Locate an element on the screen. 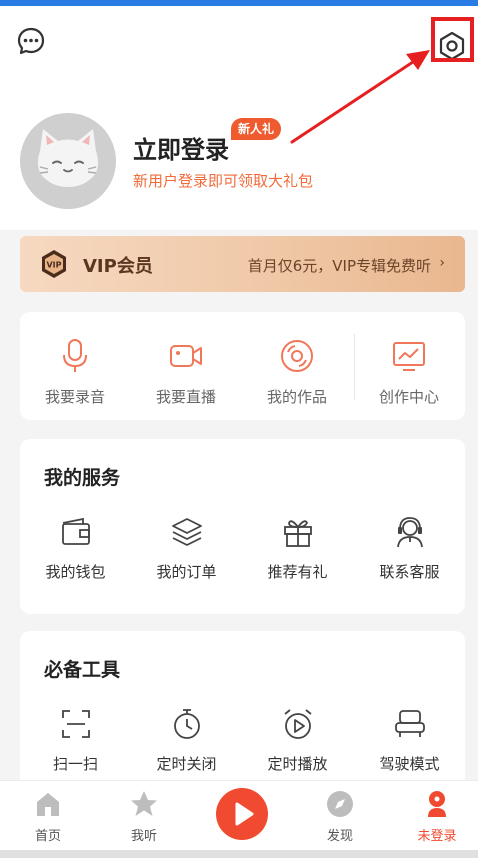 Image resolution: width=478 pixels, height=858 pixels. scan-icon is located at coordinates (76, 724).